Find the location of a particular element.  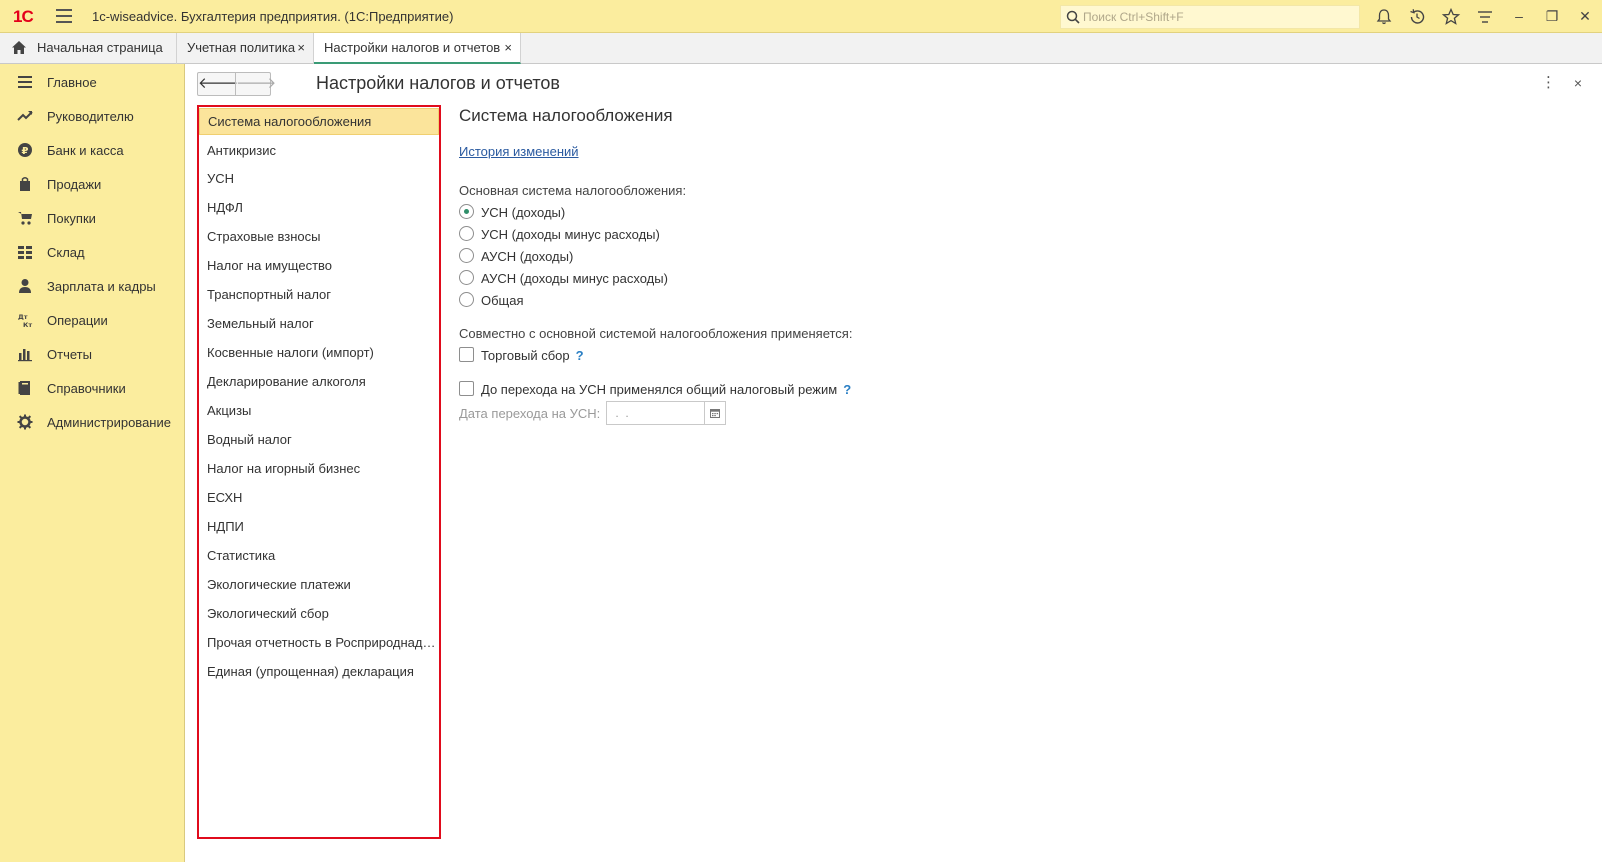

restore-button: ❐ is located at coordinates (1552, 16).